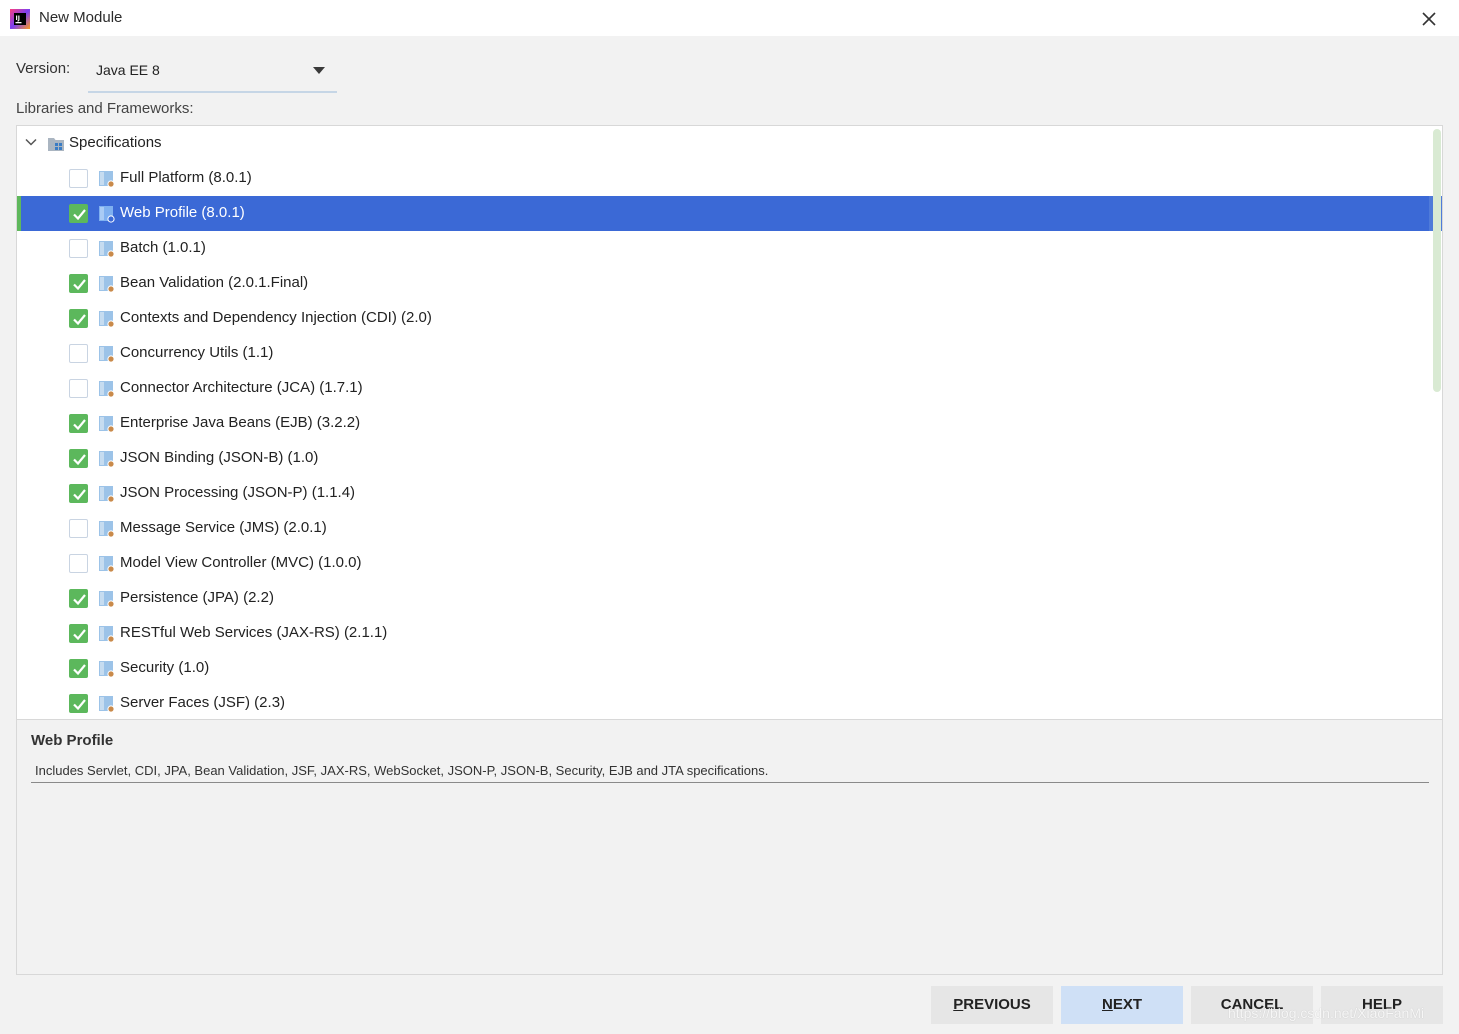 This screenshot has height=1034, width=1459. Describe the element at coordinates (729, 283) in the screenshot. I see `tree-item: Bean Validation (2.0.1.Final)` at that location.